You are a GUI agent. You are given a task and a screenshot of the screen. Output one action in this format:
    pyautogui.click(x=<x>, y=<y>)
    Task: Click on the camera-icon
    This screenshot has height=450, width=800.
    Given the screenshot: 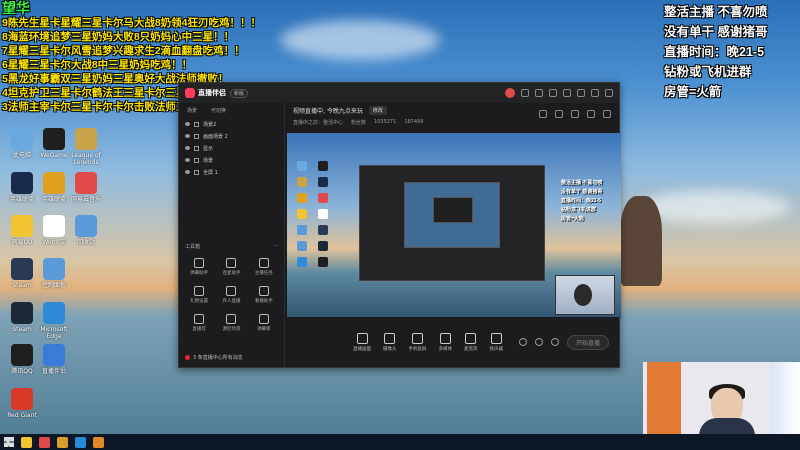 What is the action you would take?
    pyautogui.click(x=390, y=338)
    